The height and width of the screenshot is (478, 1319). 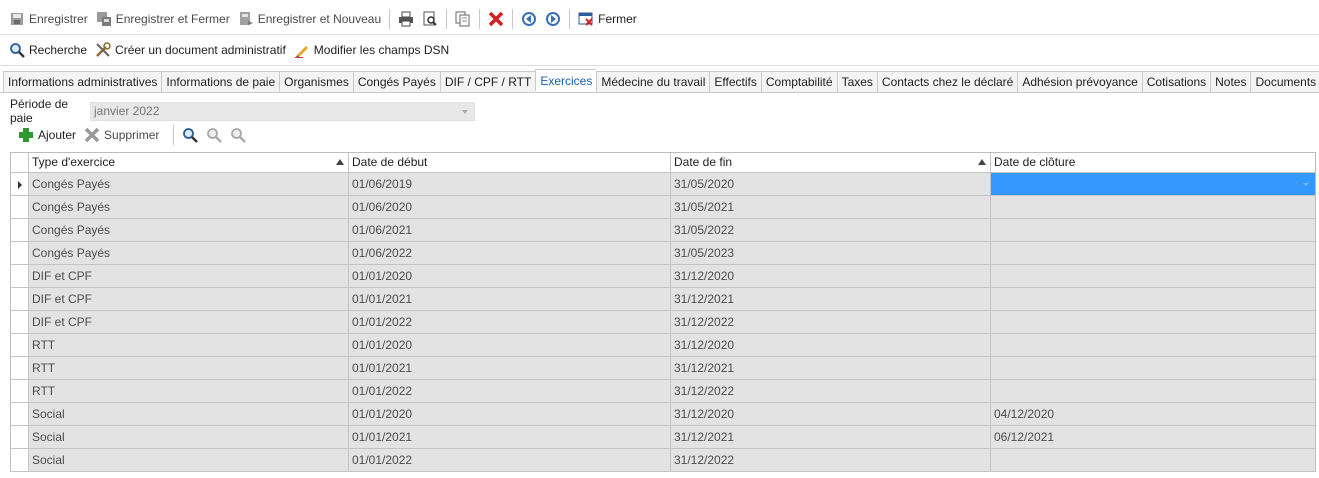 I want to click on table-row: DIF et CPF 01/01/2021 31/12/2021, so click(x=663, y=299).